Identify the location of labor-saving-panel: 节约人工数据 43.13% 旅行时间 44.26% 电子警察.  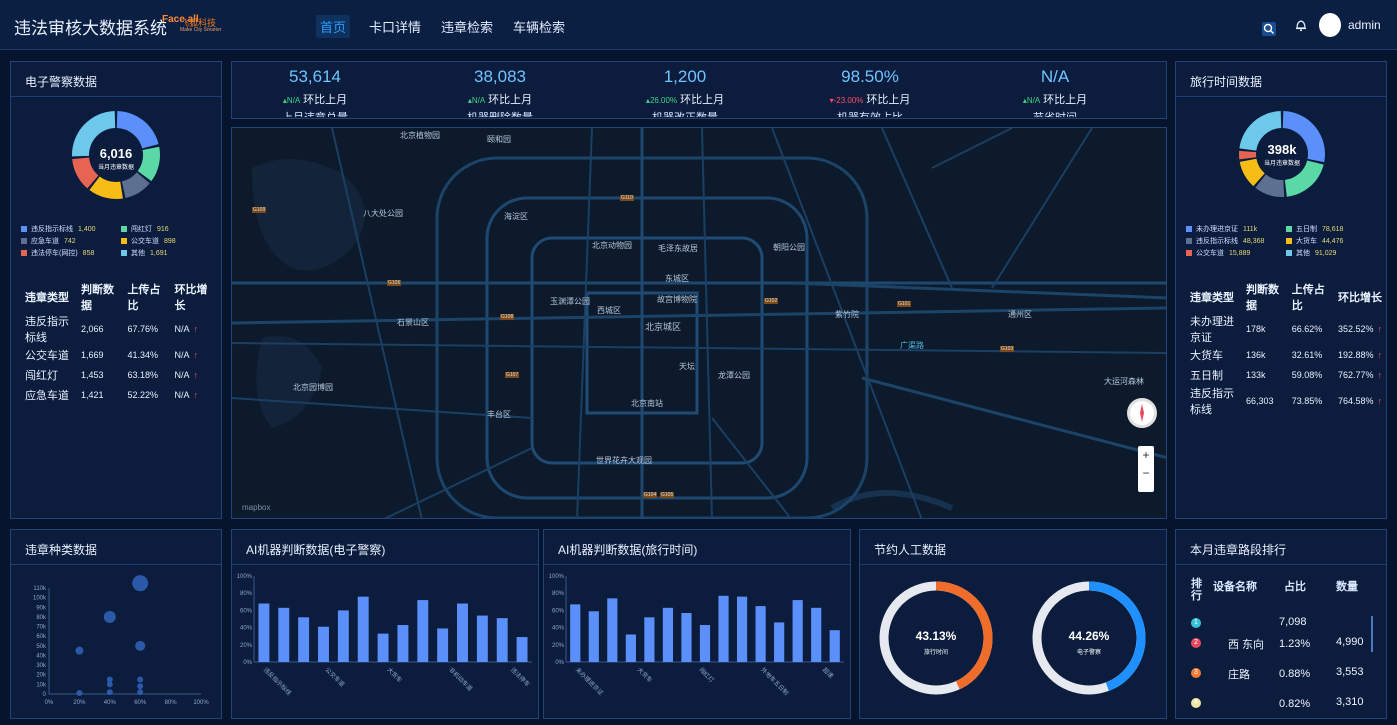
(1013, 624).